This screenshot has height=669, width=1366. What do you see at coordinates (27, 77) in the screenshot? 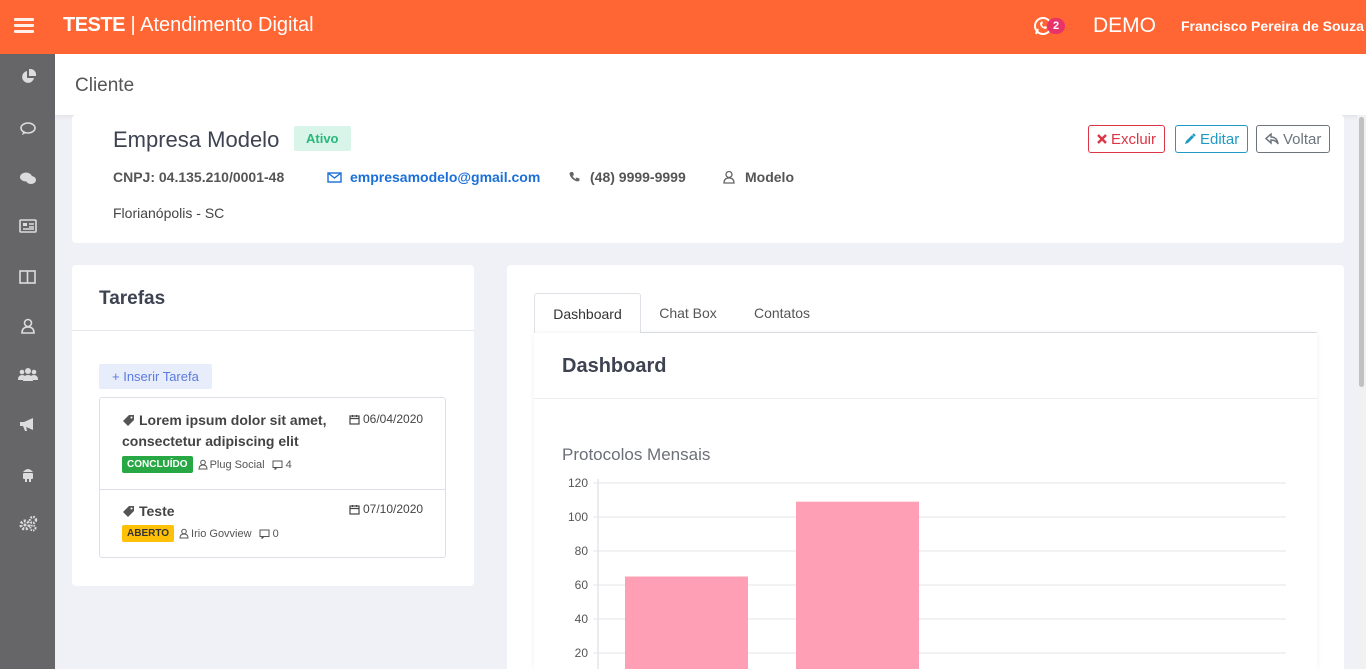
I see `pie-chart-icon` at bounding box center [27, 77].